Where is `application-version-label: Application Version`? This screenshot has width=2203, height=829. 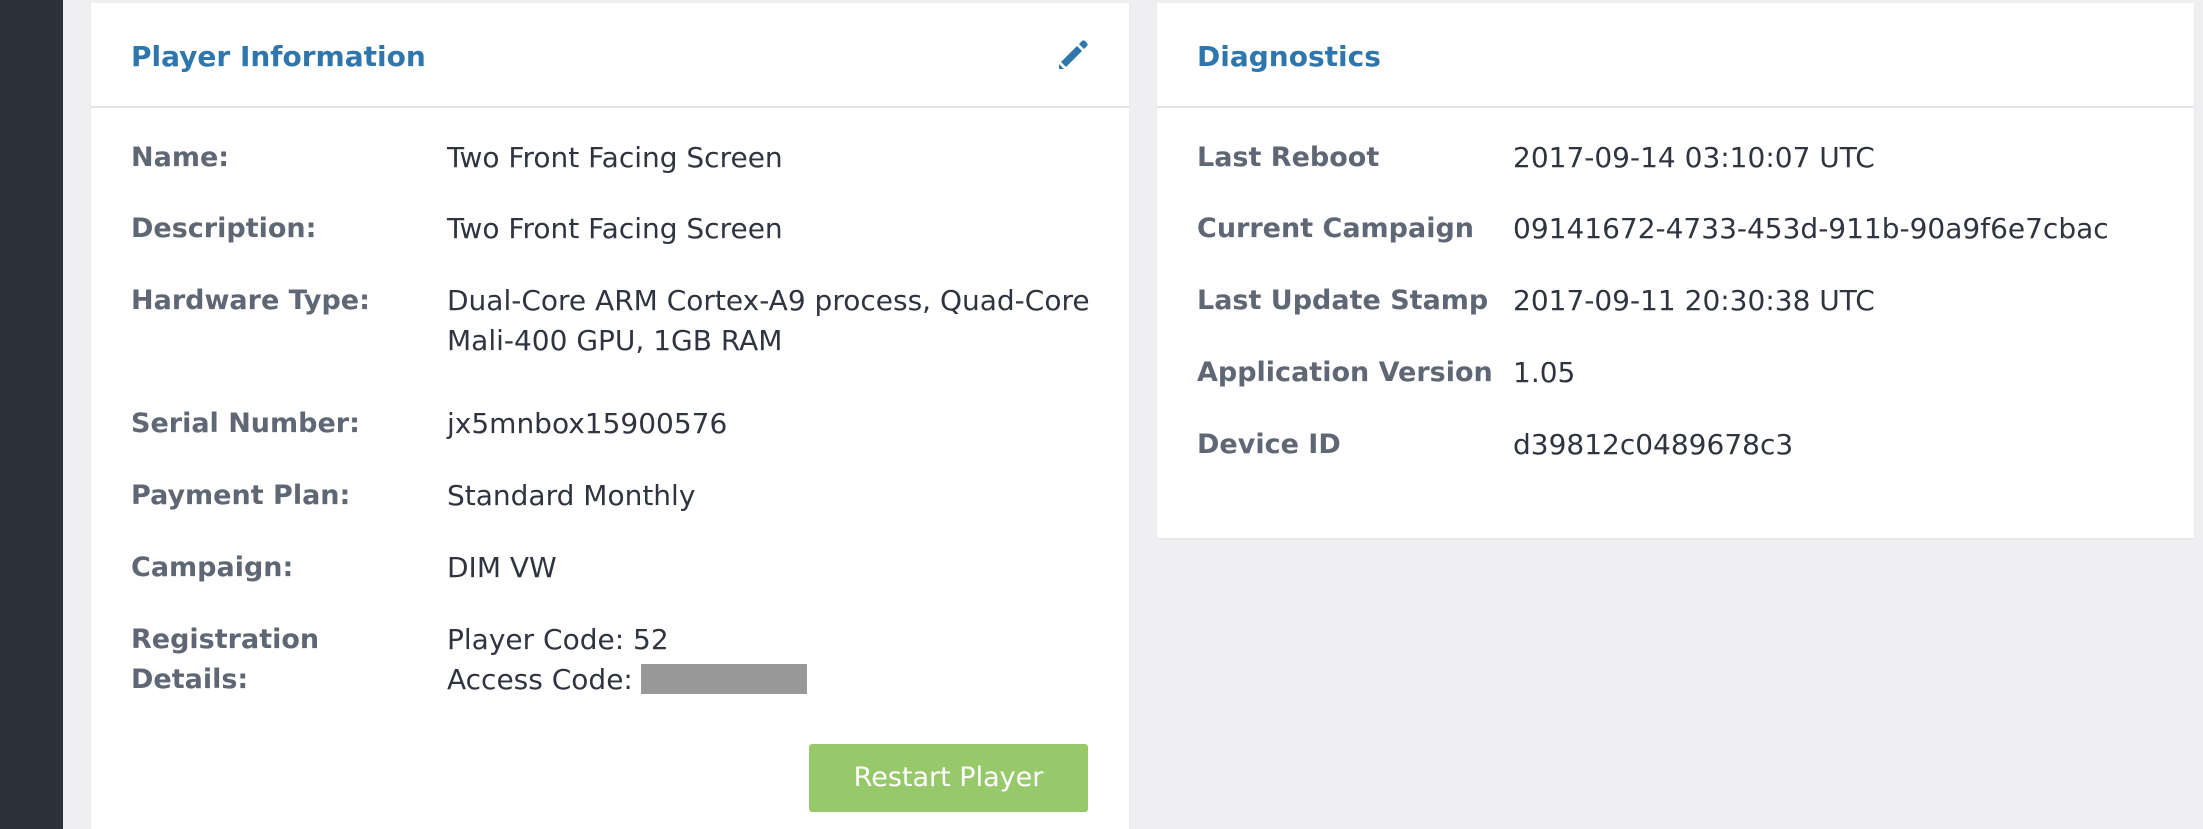 application-version-label: Application Version is located at coordinates (1345, 372).